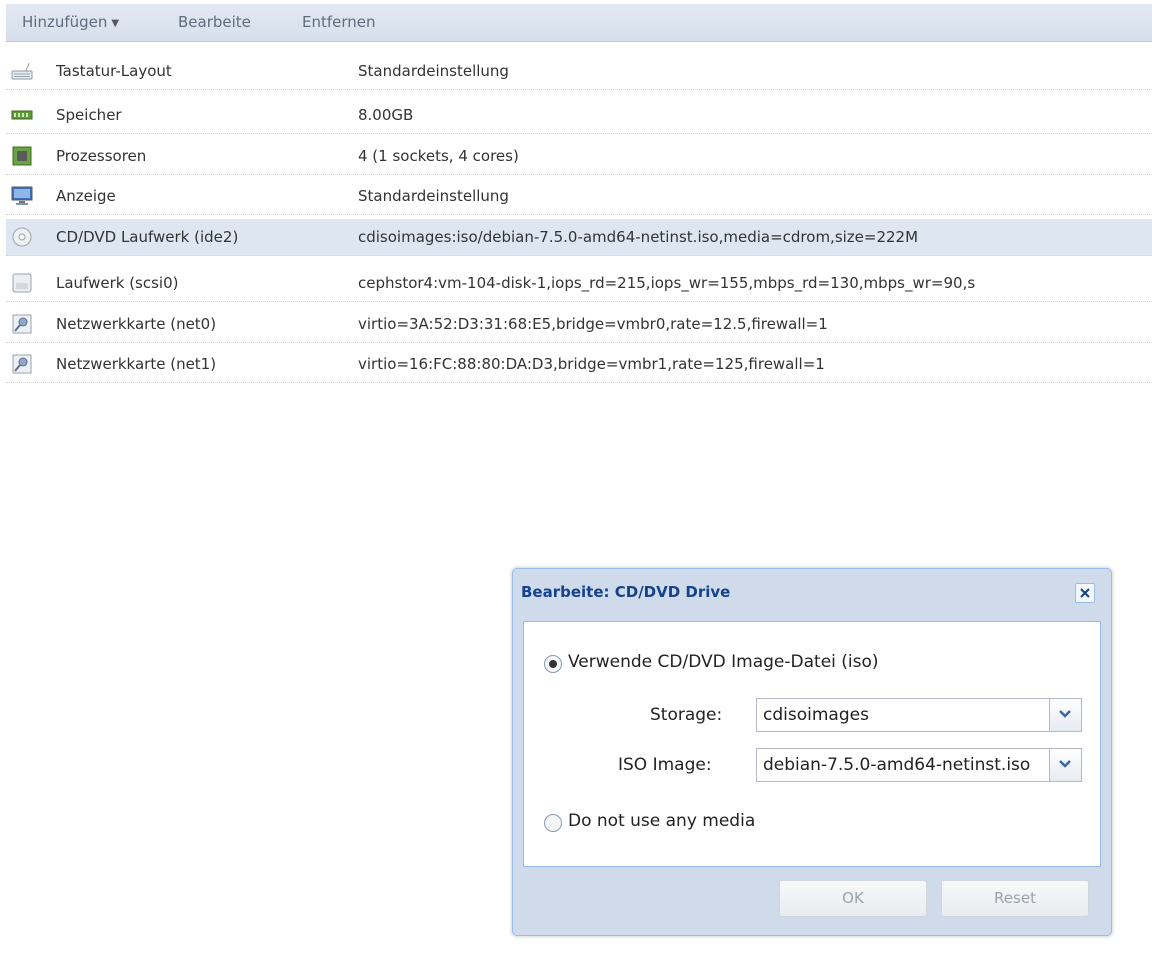 Image resolution: width=1152 pixels, height=955 pixels. What do you see at coordinates (579, 196) in the screenshot?
I see `hardware-row-display: Anzeige Standardeinstellung` at bounding box center [579, 196].